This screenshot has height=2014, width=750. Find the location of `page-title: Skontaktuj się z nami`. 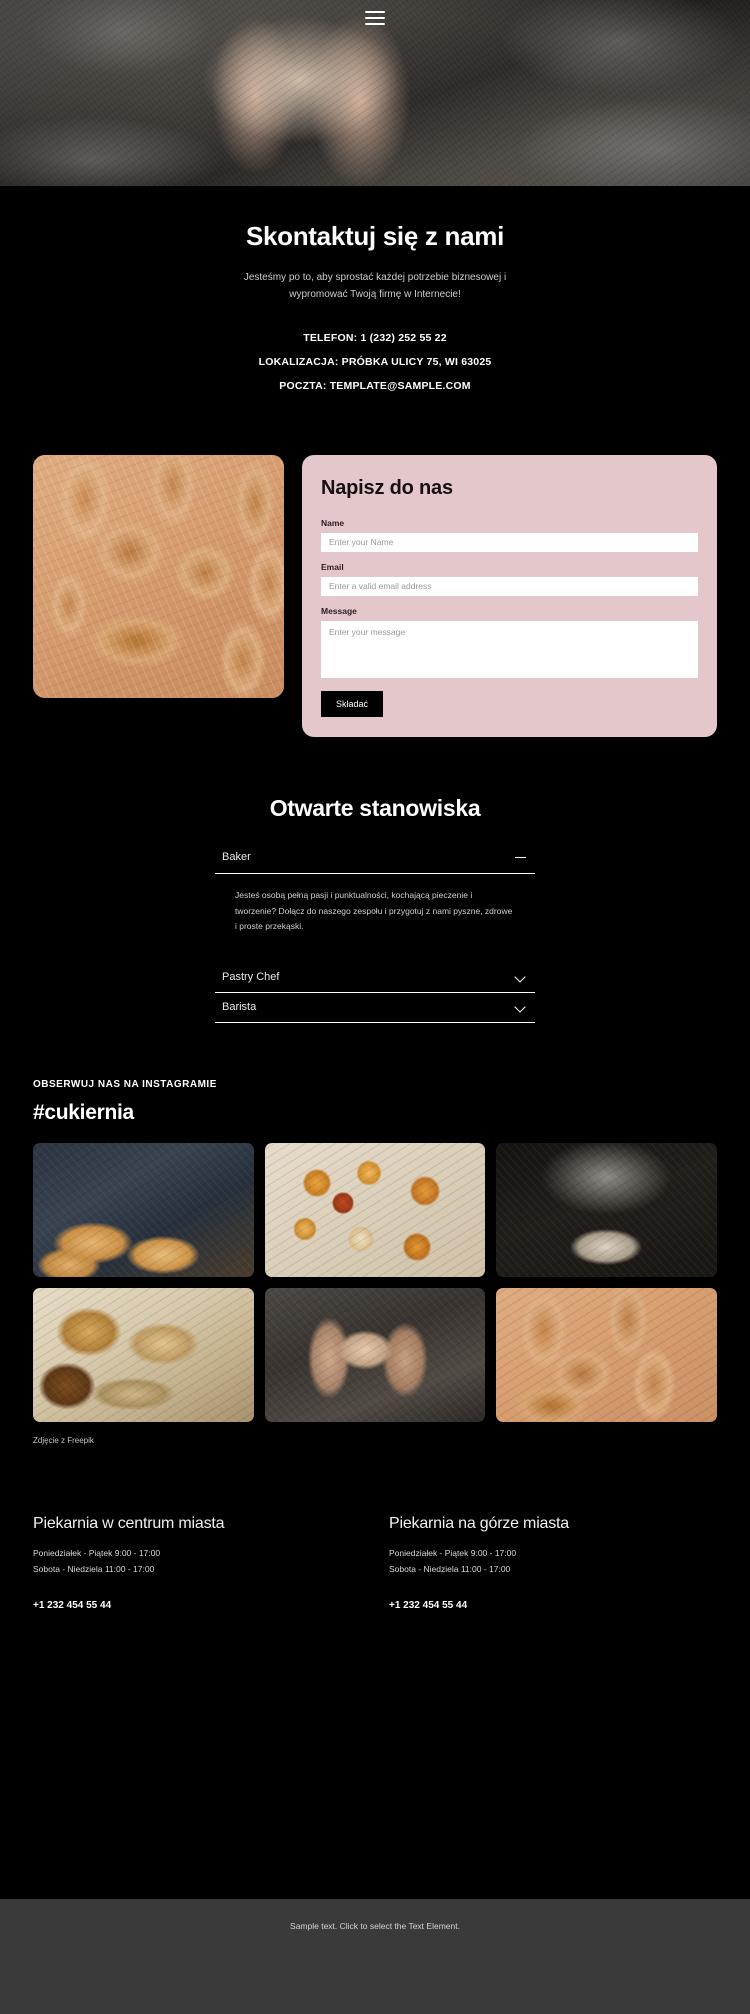

page-title: Skontaktuj się z nami is located at coordinates (375, 236).